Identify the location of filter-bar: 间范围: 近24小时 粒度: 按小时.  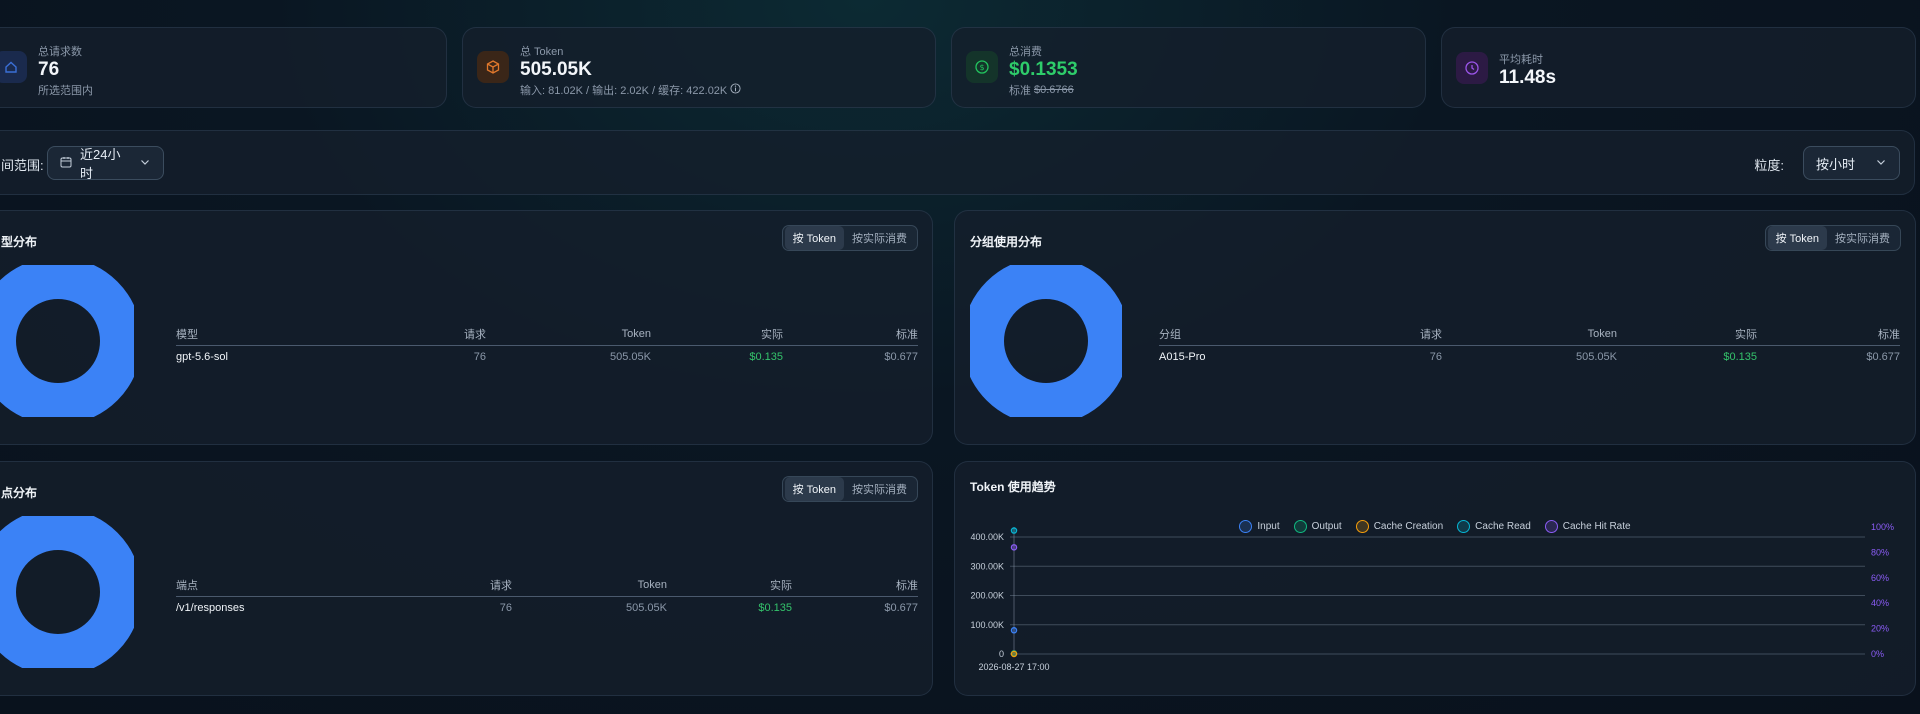
(957, 162).